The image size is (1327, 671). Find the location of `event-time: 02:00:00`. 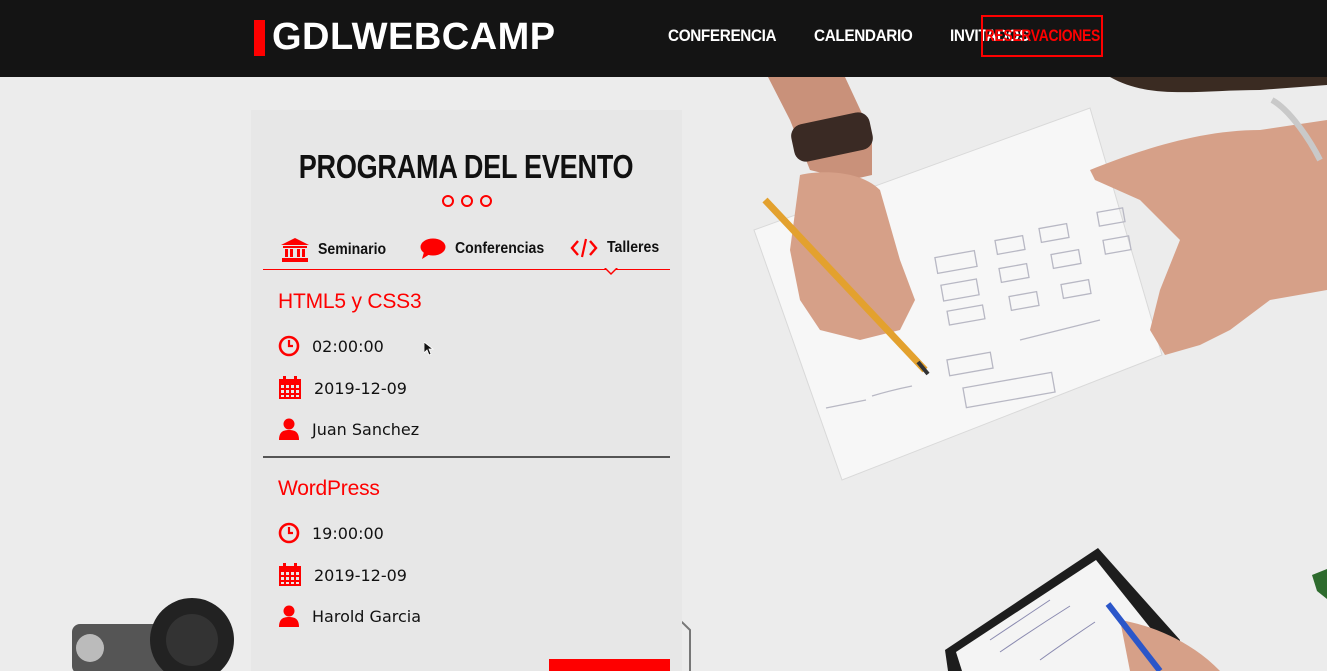

event-time: 02:00:00 is located at coordinates (331, 346).